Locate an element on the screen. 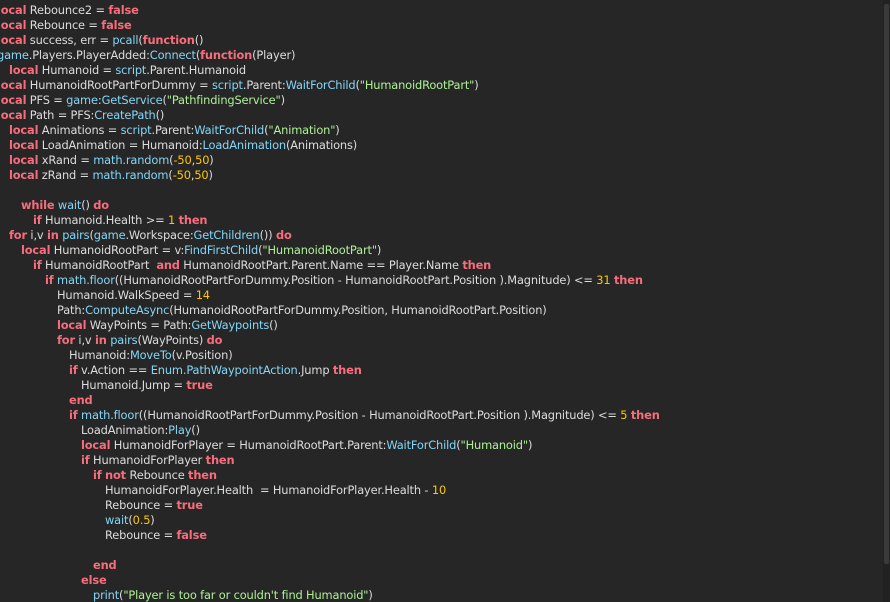 The height and width of the screenshot is (602, 890). code-token: Path: is located at coordinates (71, 310).